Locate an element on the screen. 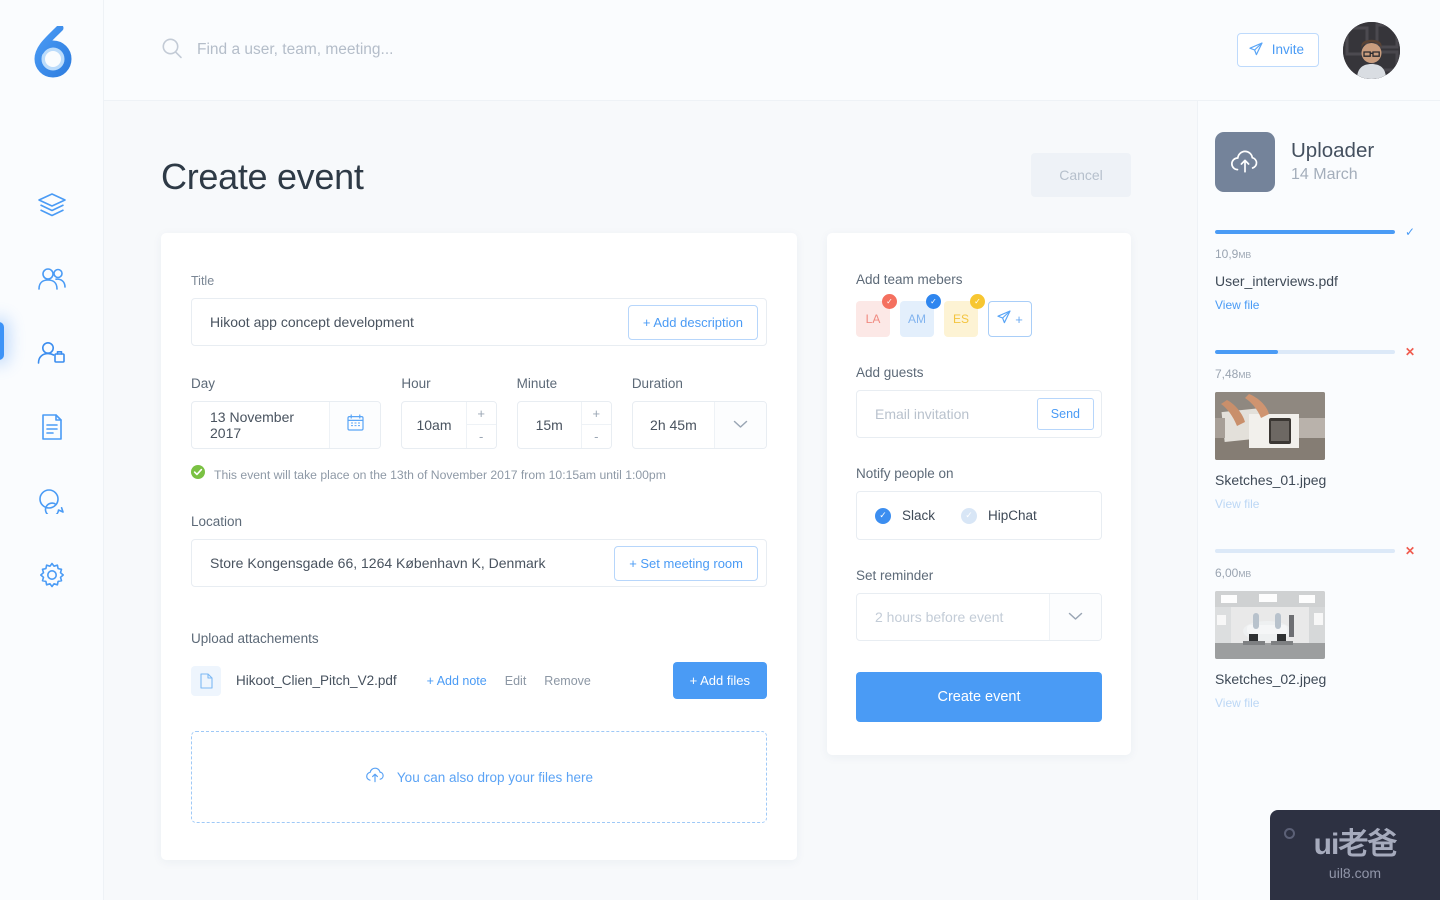 The image size is (1440, 900). duration-field-group: Duration 2h 45m is located at coordinates (699, 412).